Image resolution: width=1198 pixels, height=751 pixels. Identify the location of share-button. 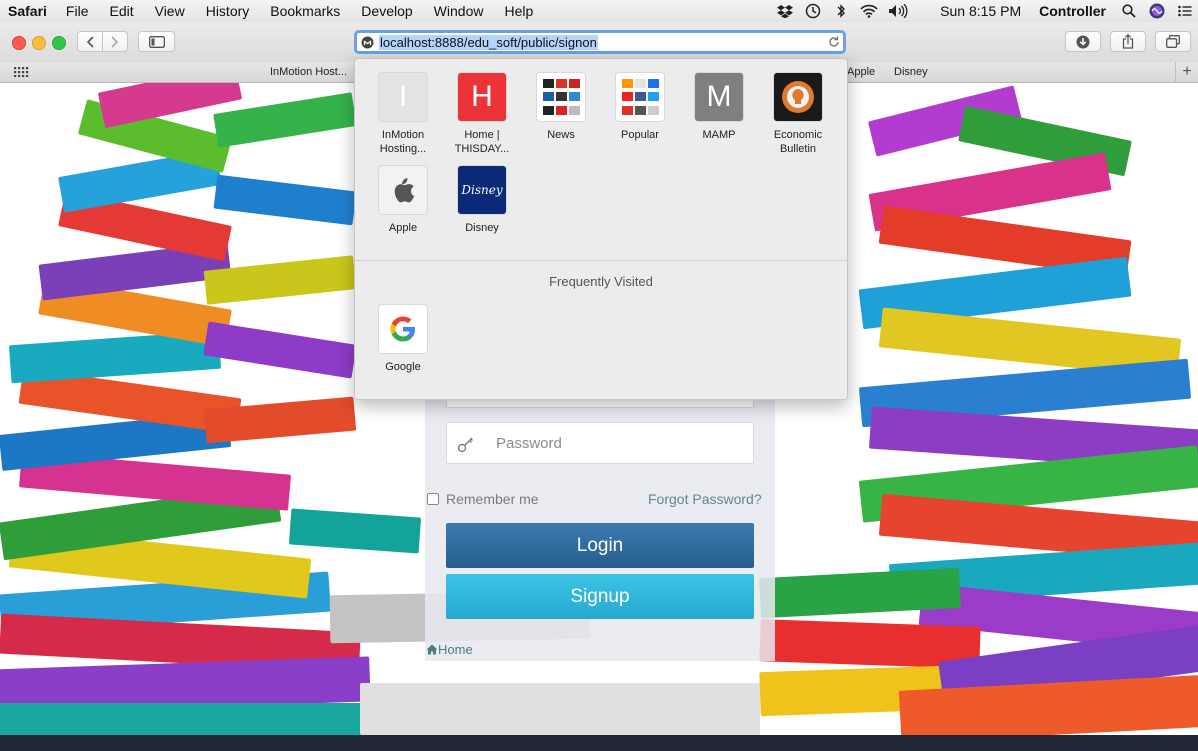
(1128, 41).